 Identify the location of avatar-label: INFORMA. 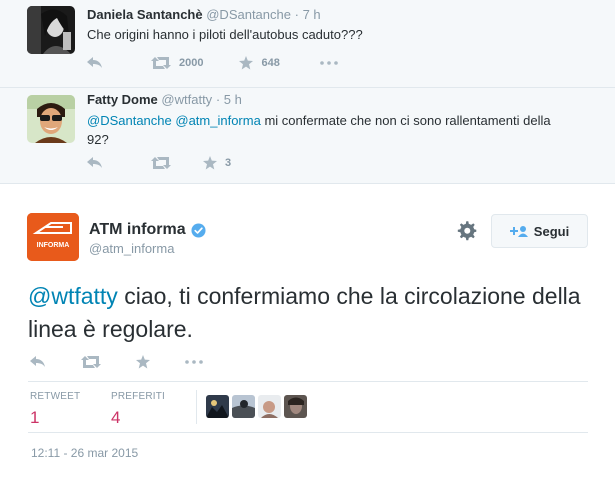
(53, 245).